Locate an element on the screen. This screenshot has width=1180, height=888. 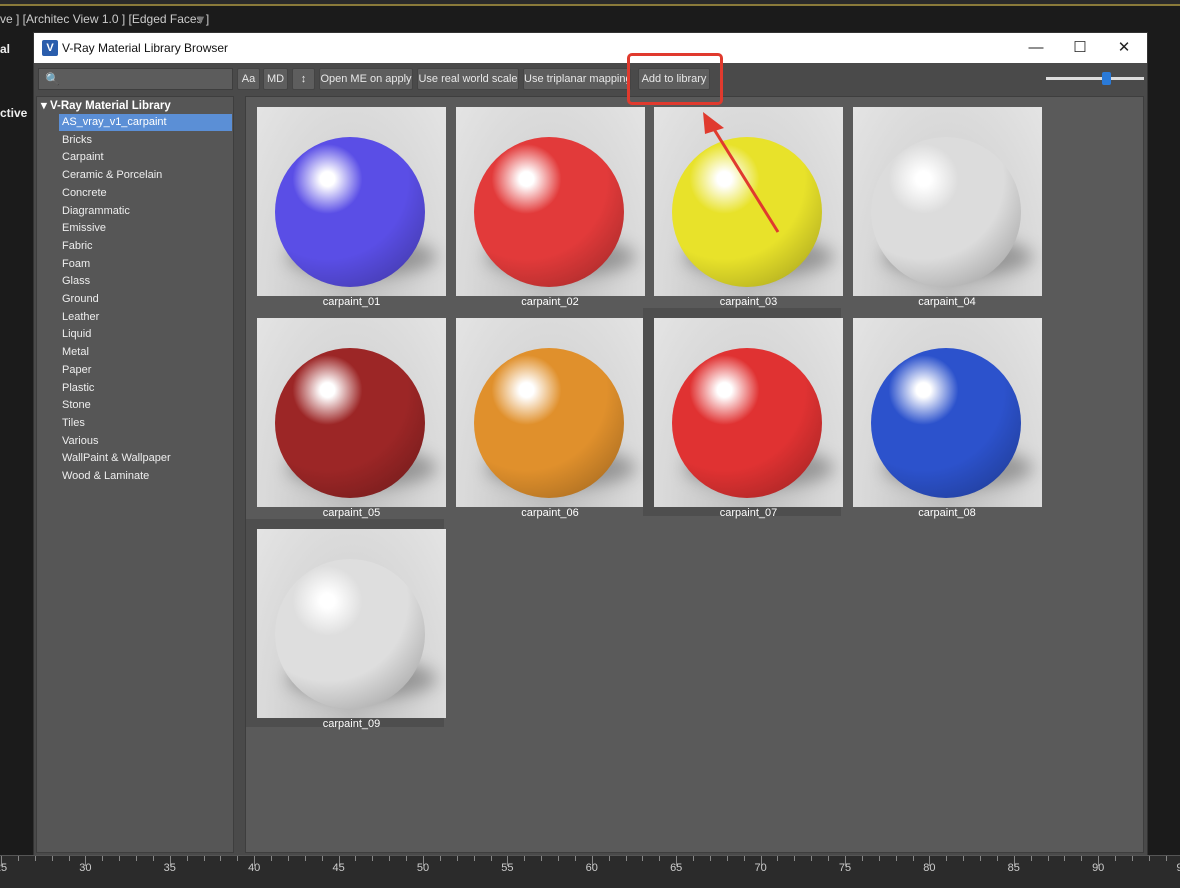
use-real-world-scale-button: Use real world scale is located at coordinates (468, 79).